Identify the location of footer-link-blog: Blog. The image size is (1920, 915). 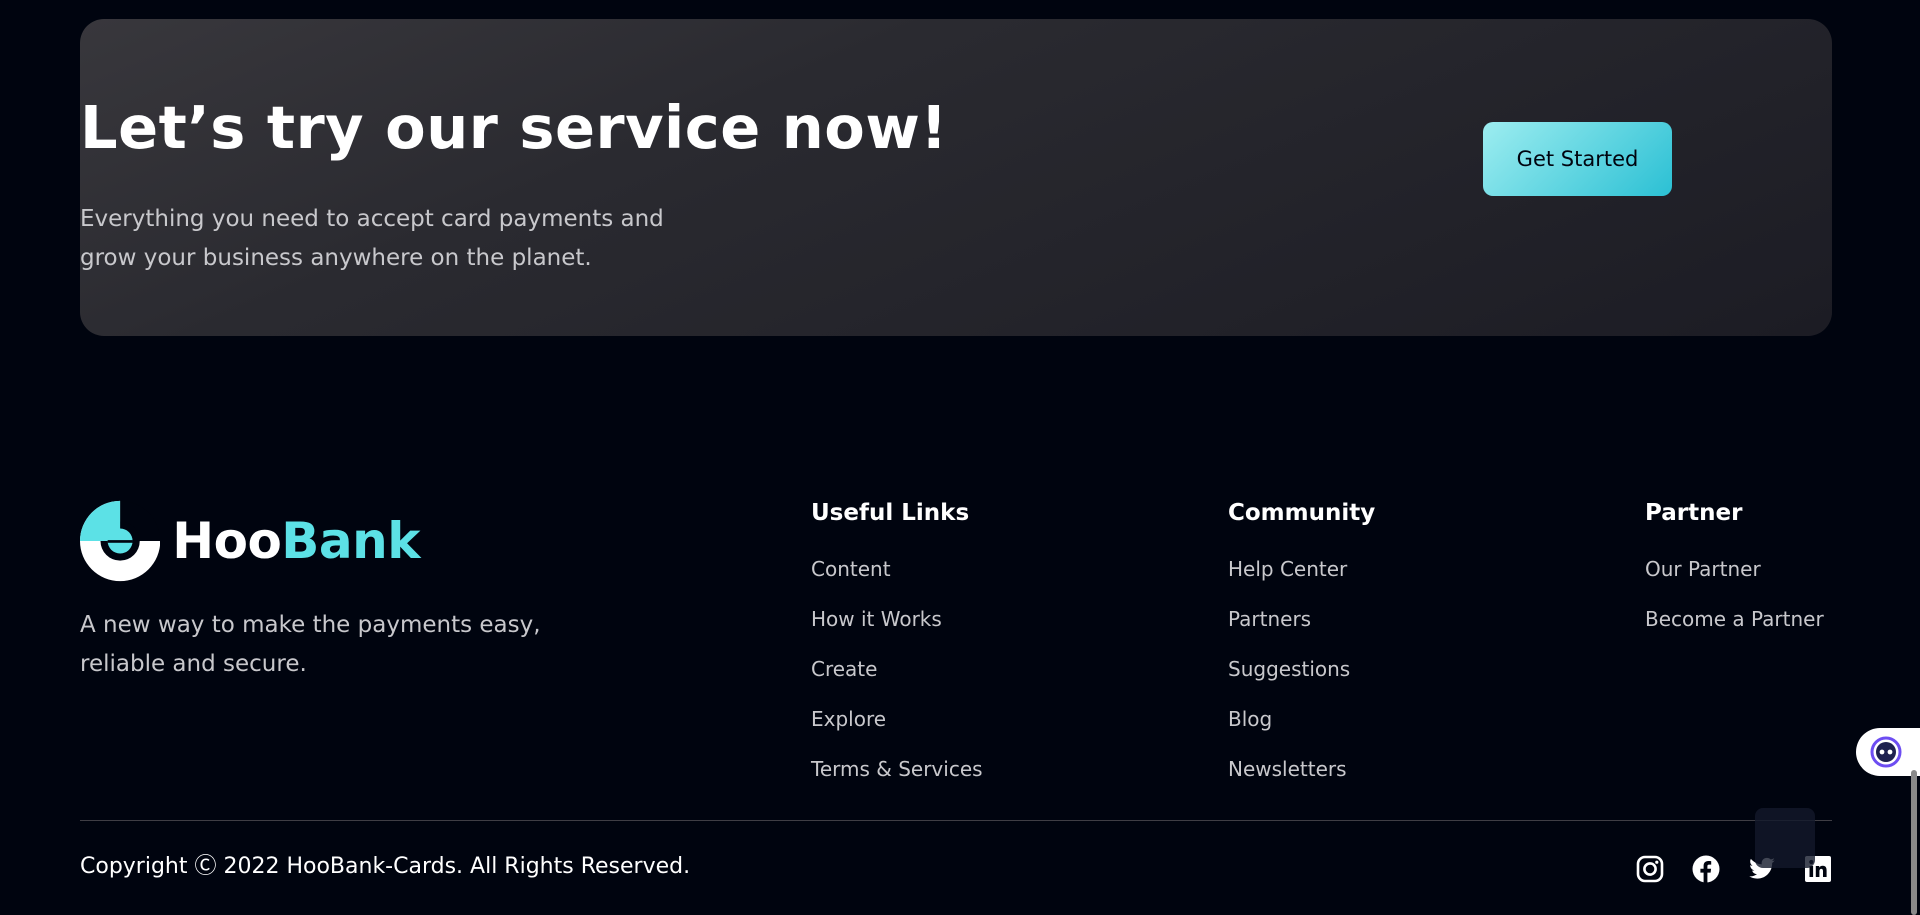
(1301, 727).